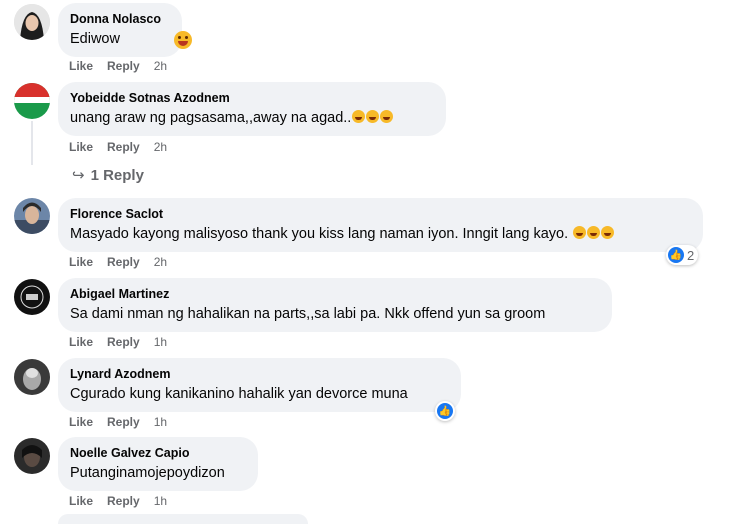 The width and height of the screenshot is (750, 524). I want to click on reaction-badge: 👍 2, so click(682, 255).